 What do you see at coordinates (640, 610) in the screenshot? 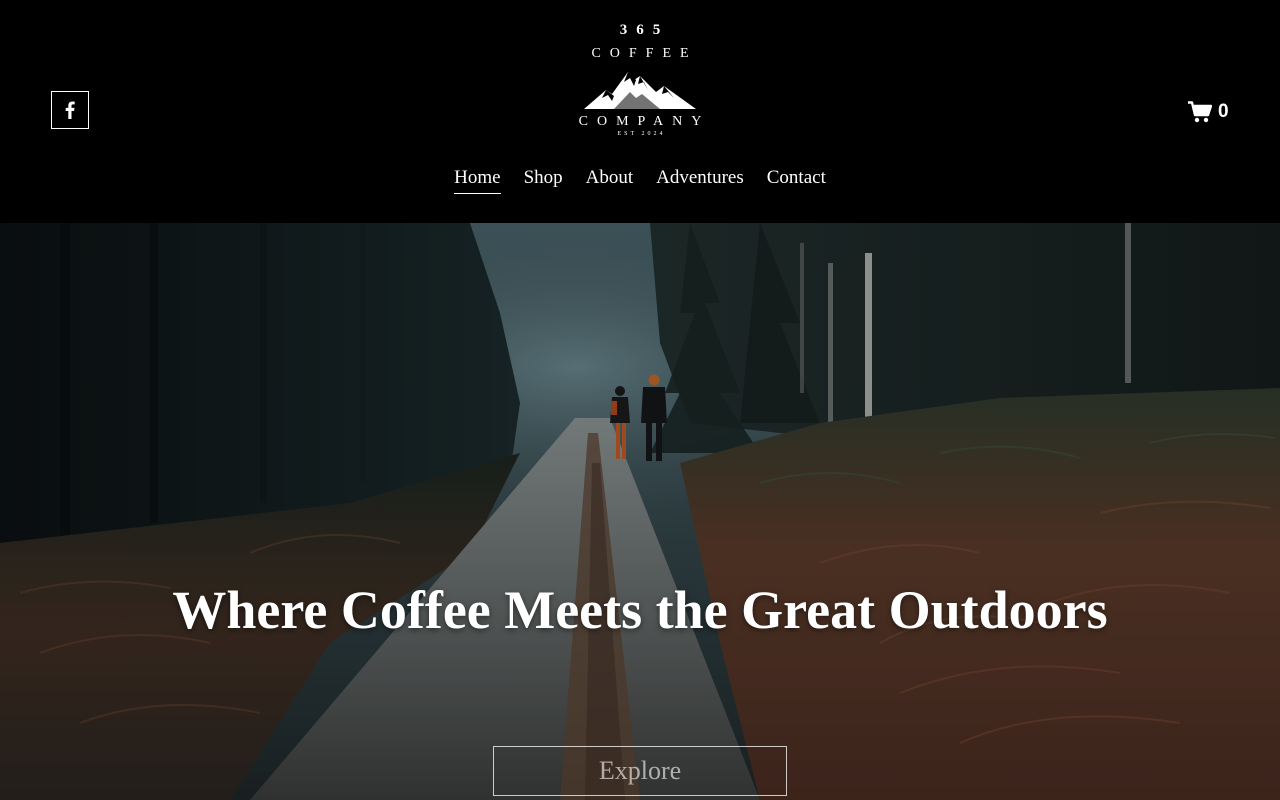
I see `hero-headline: Where Coffee Meets the Great Outdoors` at bounding box center [640, 610].